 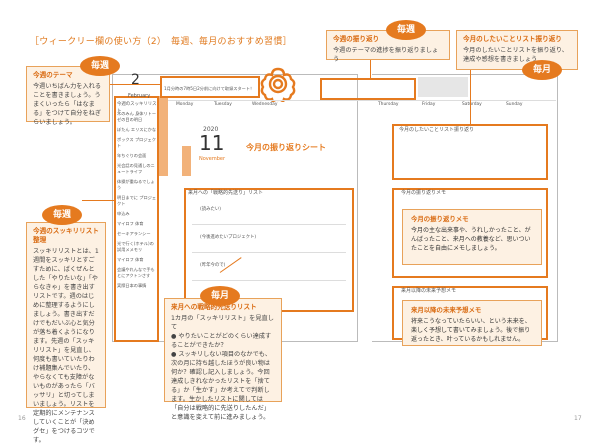 What do you see at coordinates (136, 184) in the screenshot?
I see `list-item: 体操が重ねるでしょう` at bounding box center [136, 184].